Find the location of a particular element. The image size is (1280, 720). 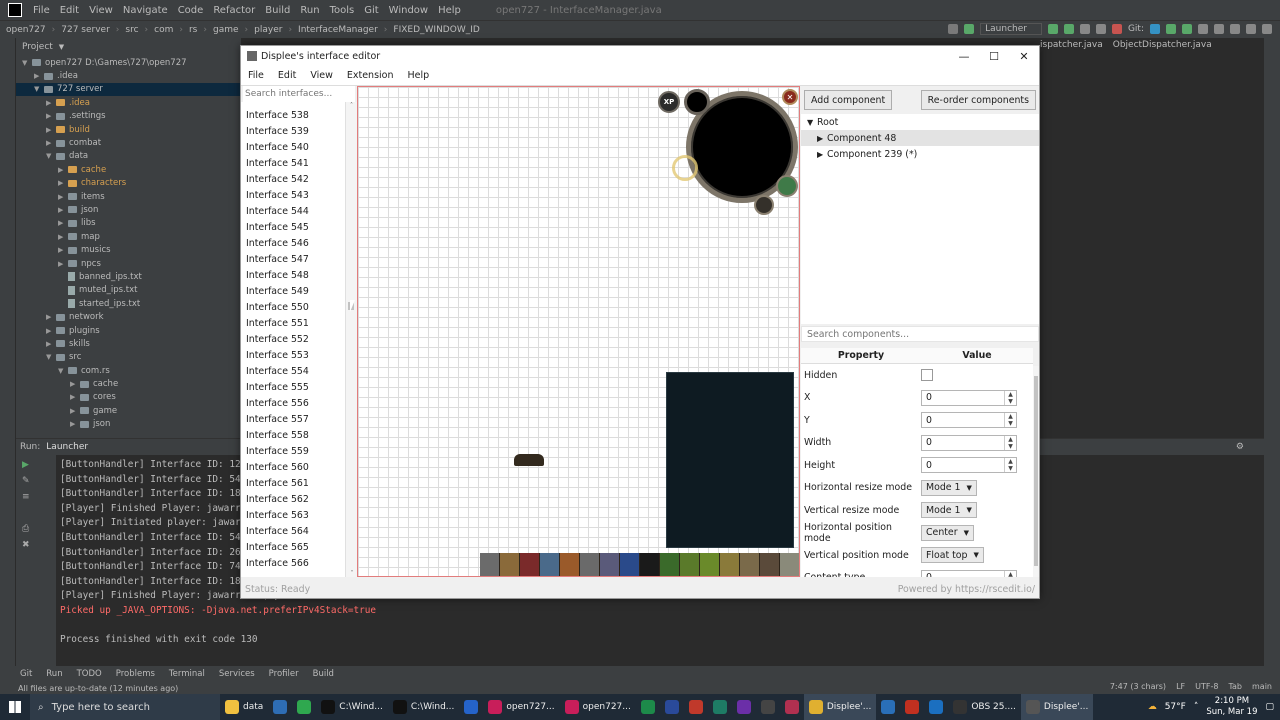

ide-menu-help: Help is located at coordinates (449, 10).